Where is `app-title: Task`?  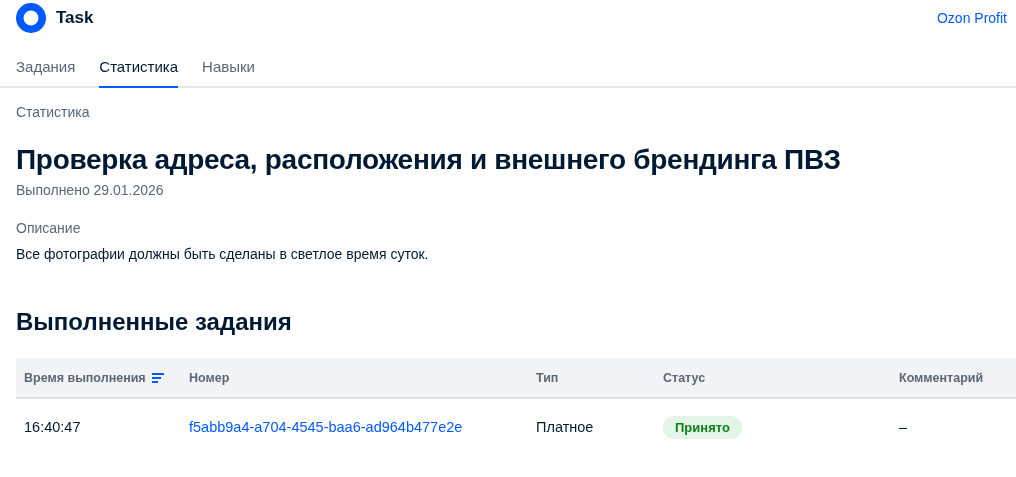
app-title: Task is located at coordinates (75, 18).